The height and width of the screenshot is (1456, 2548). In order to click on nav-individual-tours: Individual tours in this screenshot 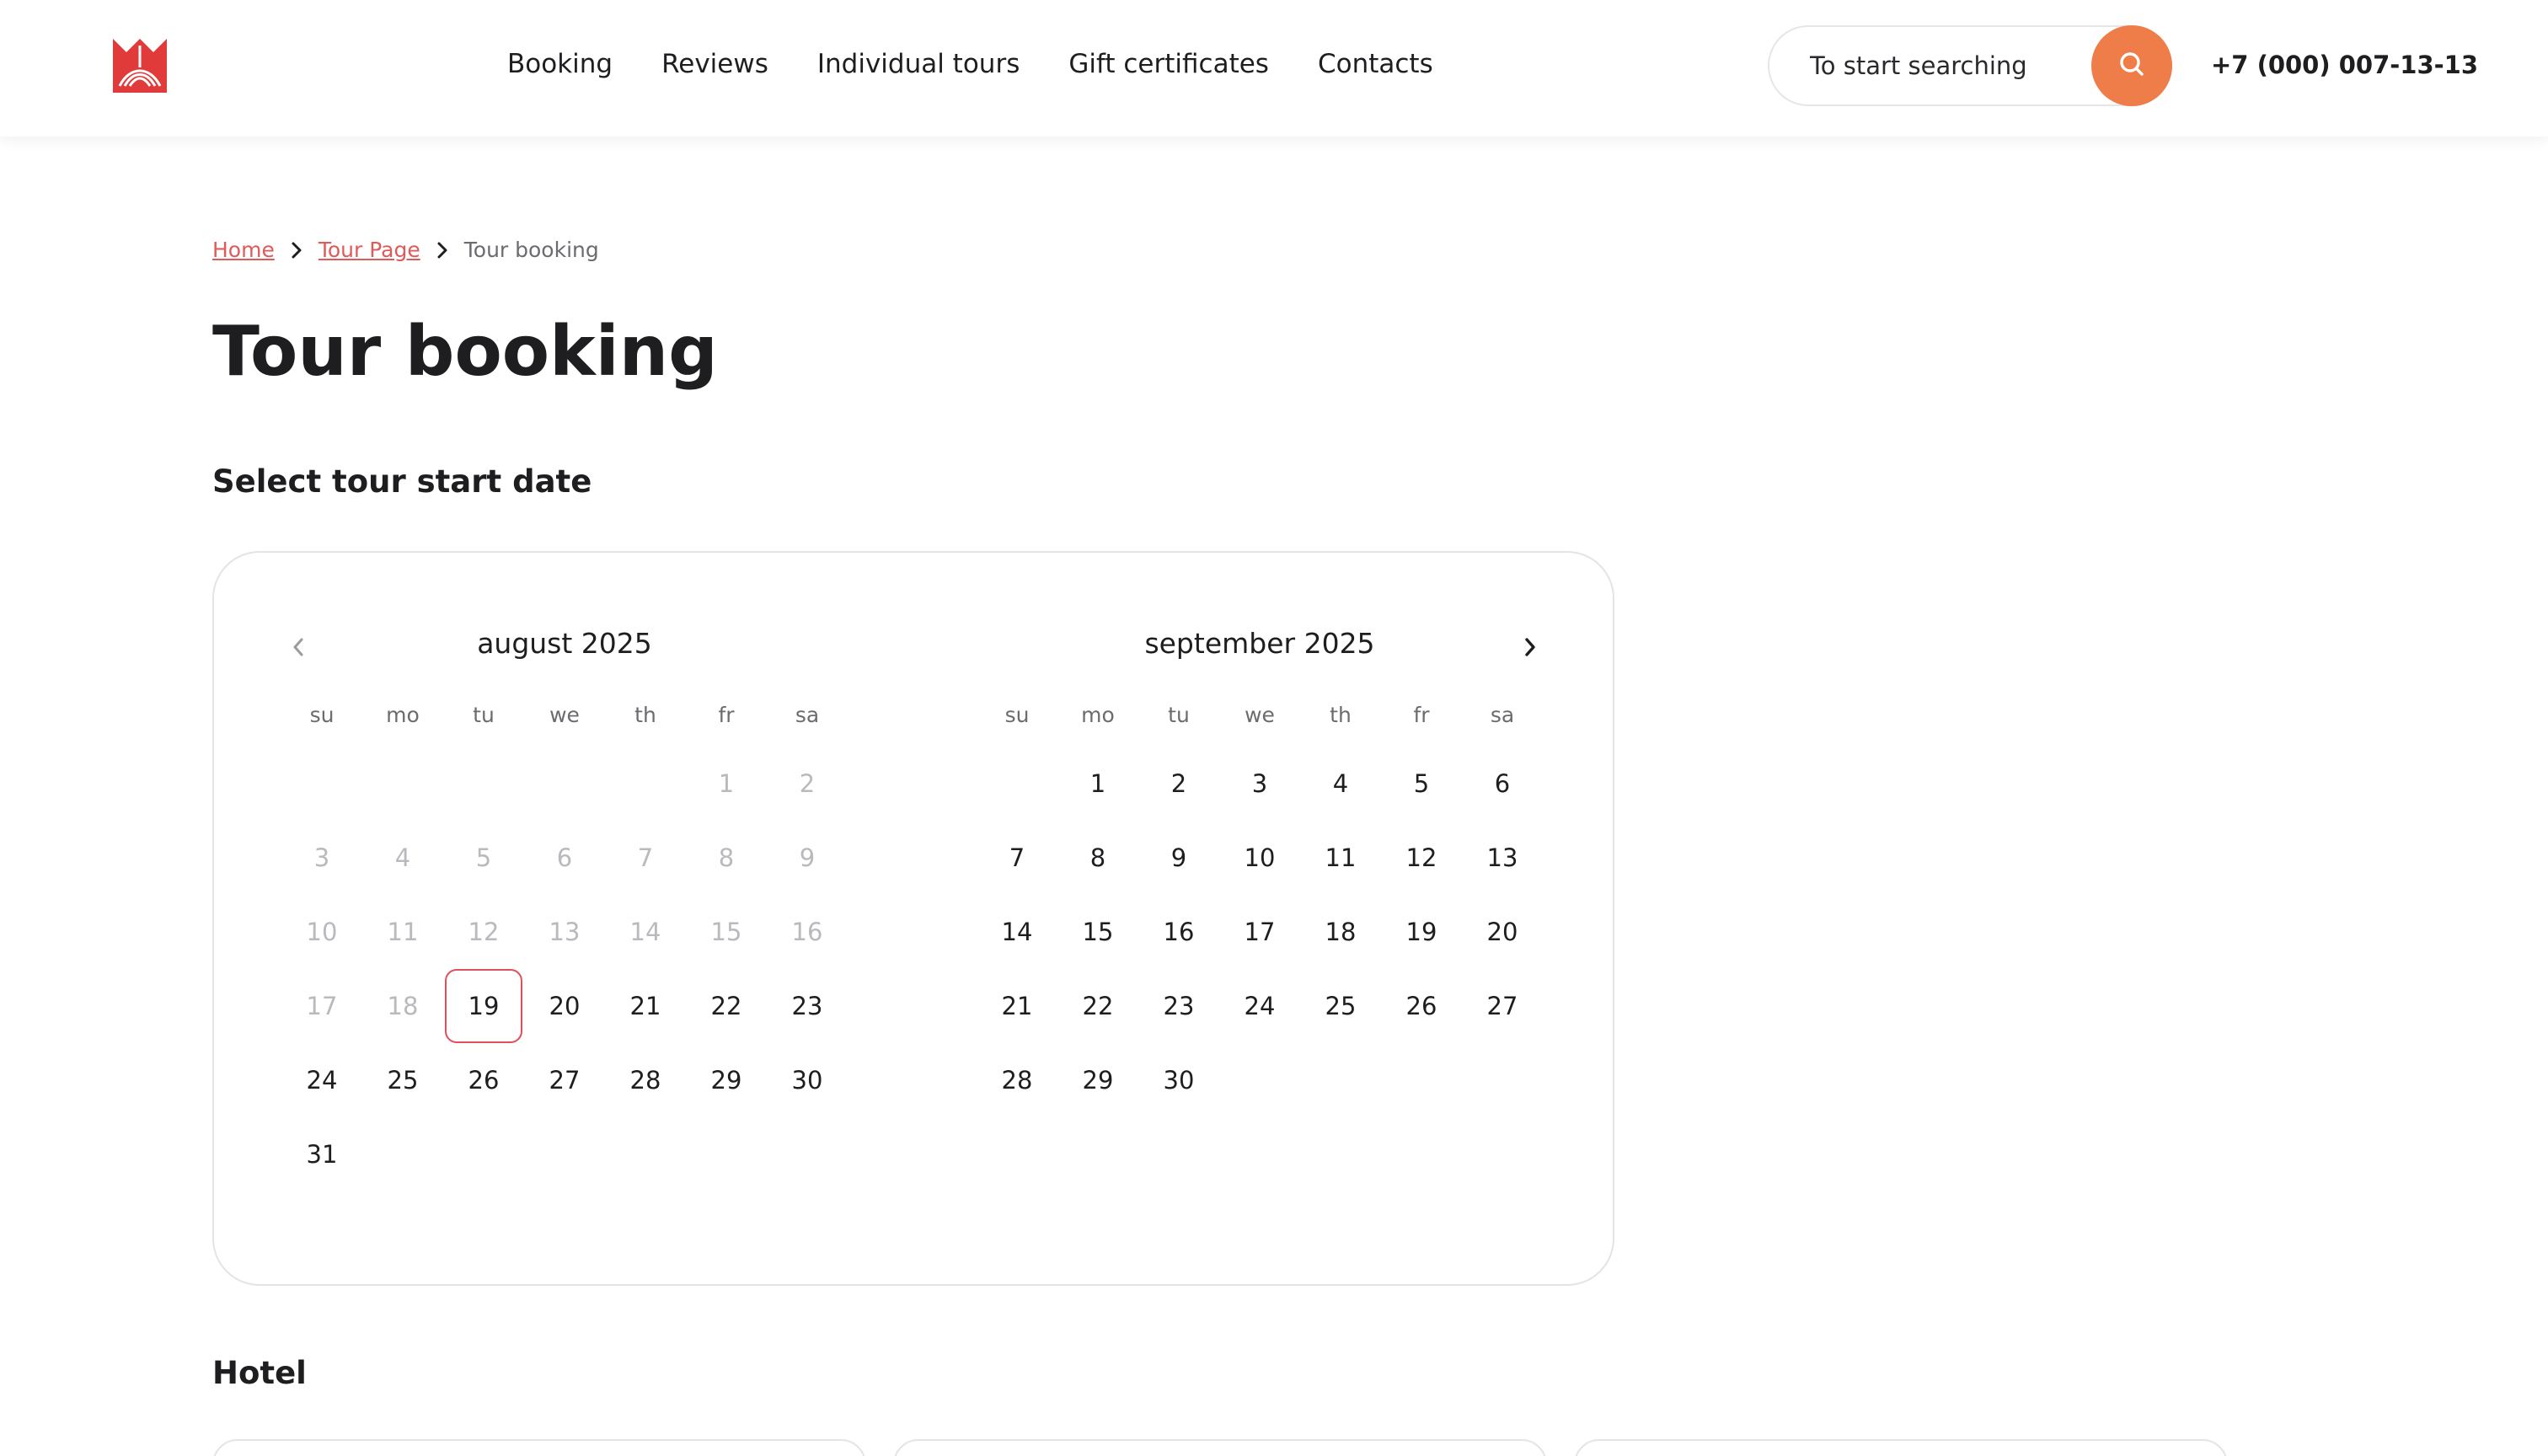, I will do `click(918, 64)`.